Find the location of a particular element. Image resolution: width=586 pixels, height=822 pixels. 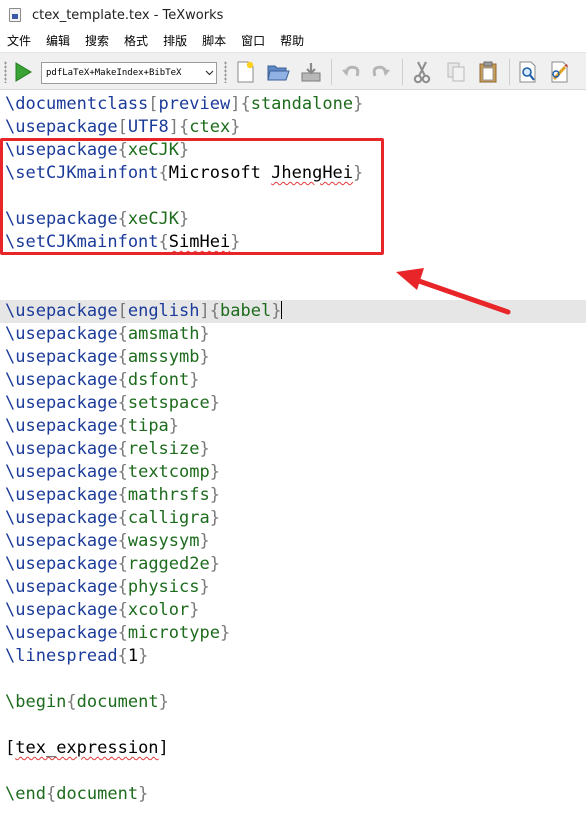

code-token: textcomp is located at coordinates (168, 472).